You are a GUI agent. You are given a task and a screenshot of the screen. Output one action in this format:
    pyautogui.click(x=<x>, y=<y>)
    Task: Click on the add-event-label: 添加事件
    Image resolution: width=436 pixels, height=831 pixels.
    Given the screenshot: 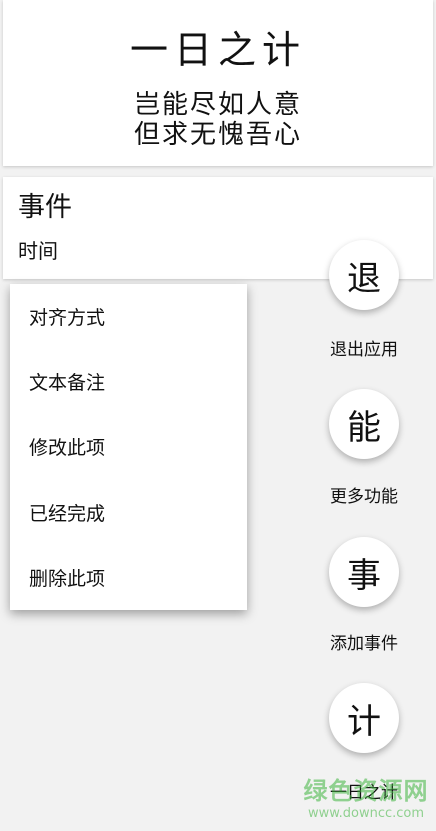 What is the action you would take?
    pyautogui.click(x=364, y=644)
    